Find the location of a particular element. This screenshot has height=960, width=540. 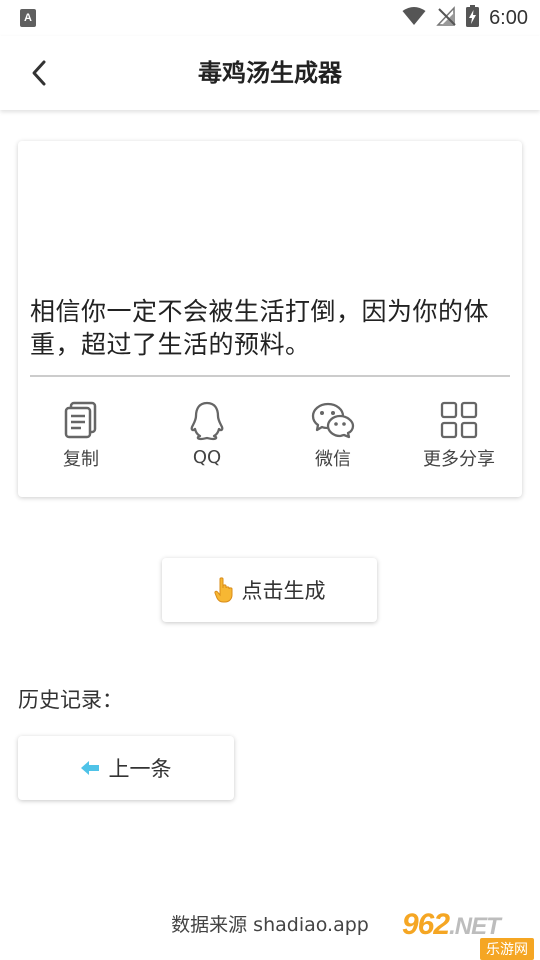

generate-label: 点击生成 is located at coordinates (283, 591).